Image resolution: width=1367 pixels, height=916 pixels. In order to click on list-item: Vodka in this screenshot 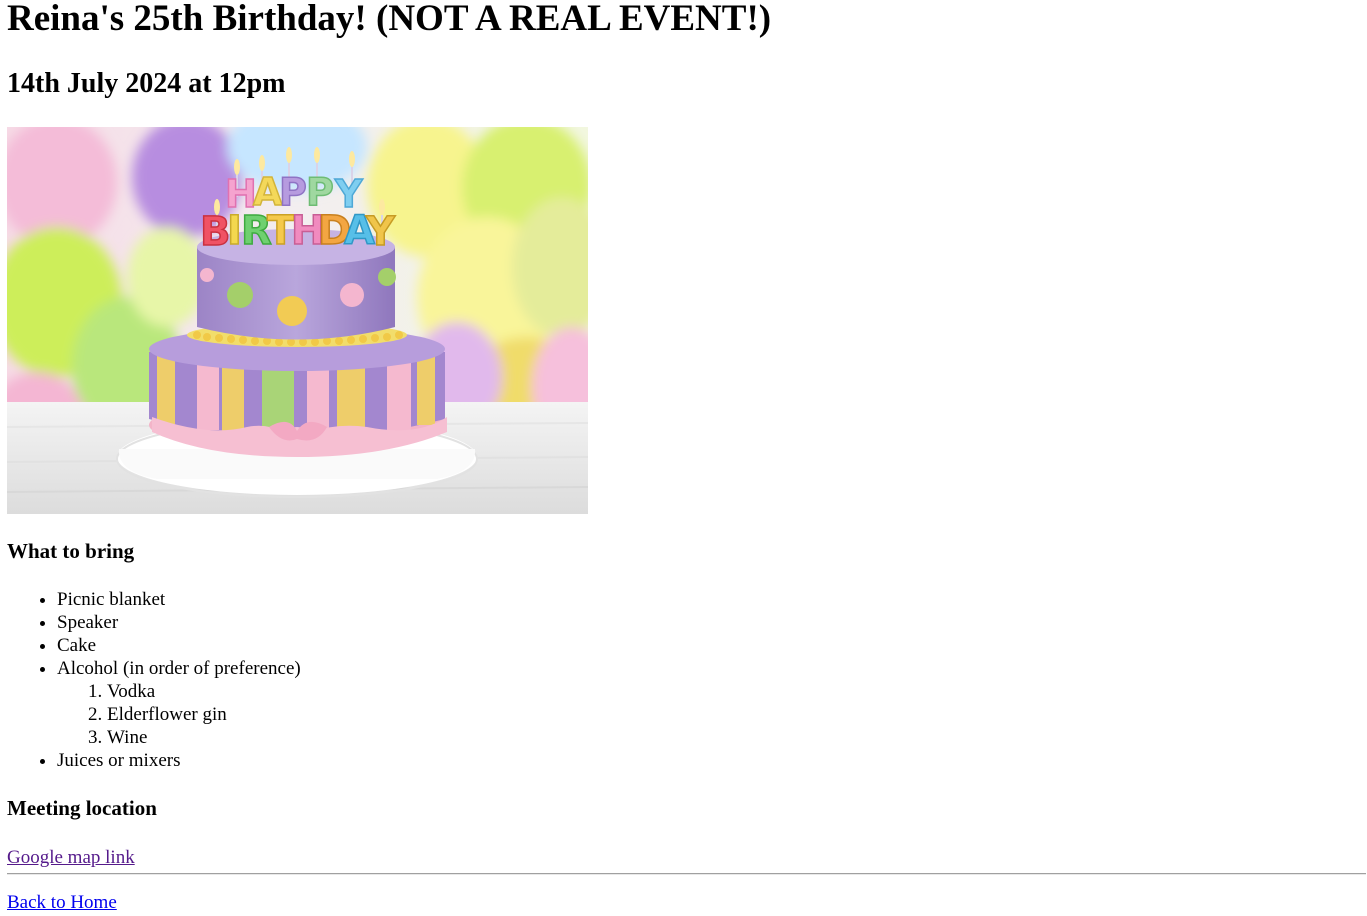, I will do `click(204, 691)`.